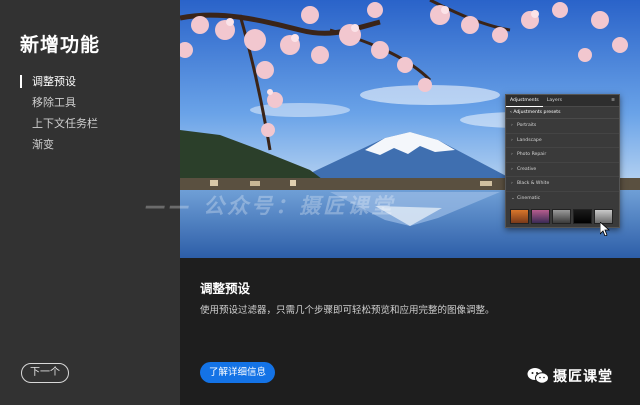 The image size is (640, 405). Describe the element at coordinates (532, 154) in the screenshot. I see `preset-group-label: Photo Repair` at that location.